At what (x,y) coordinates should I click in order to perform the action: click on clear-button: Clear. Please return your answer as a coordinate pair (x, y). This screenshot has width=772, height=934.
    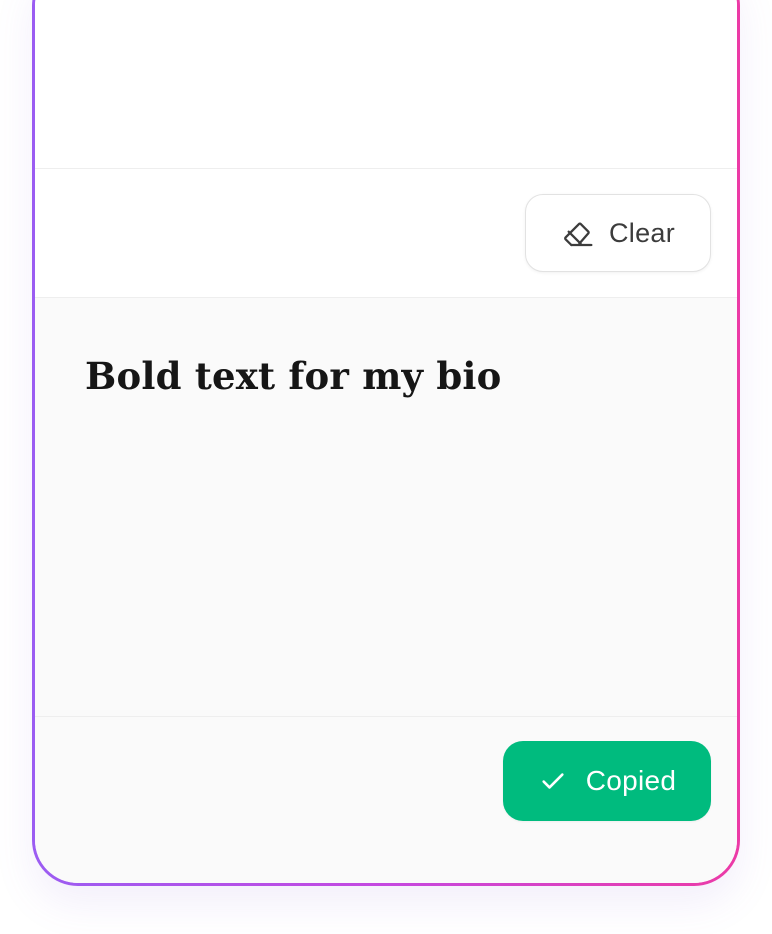
    Looking at the image, I should click on (618, 233).